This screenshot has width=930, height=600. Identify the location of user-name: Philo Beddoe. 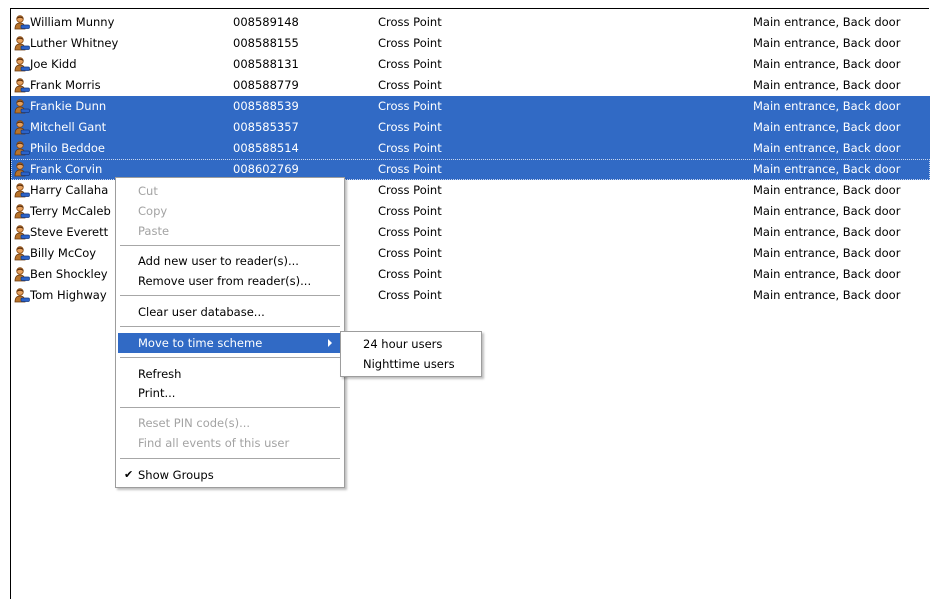
(67, 148).